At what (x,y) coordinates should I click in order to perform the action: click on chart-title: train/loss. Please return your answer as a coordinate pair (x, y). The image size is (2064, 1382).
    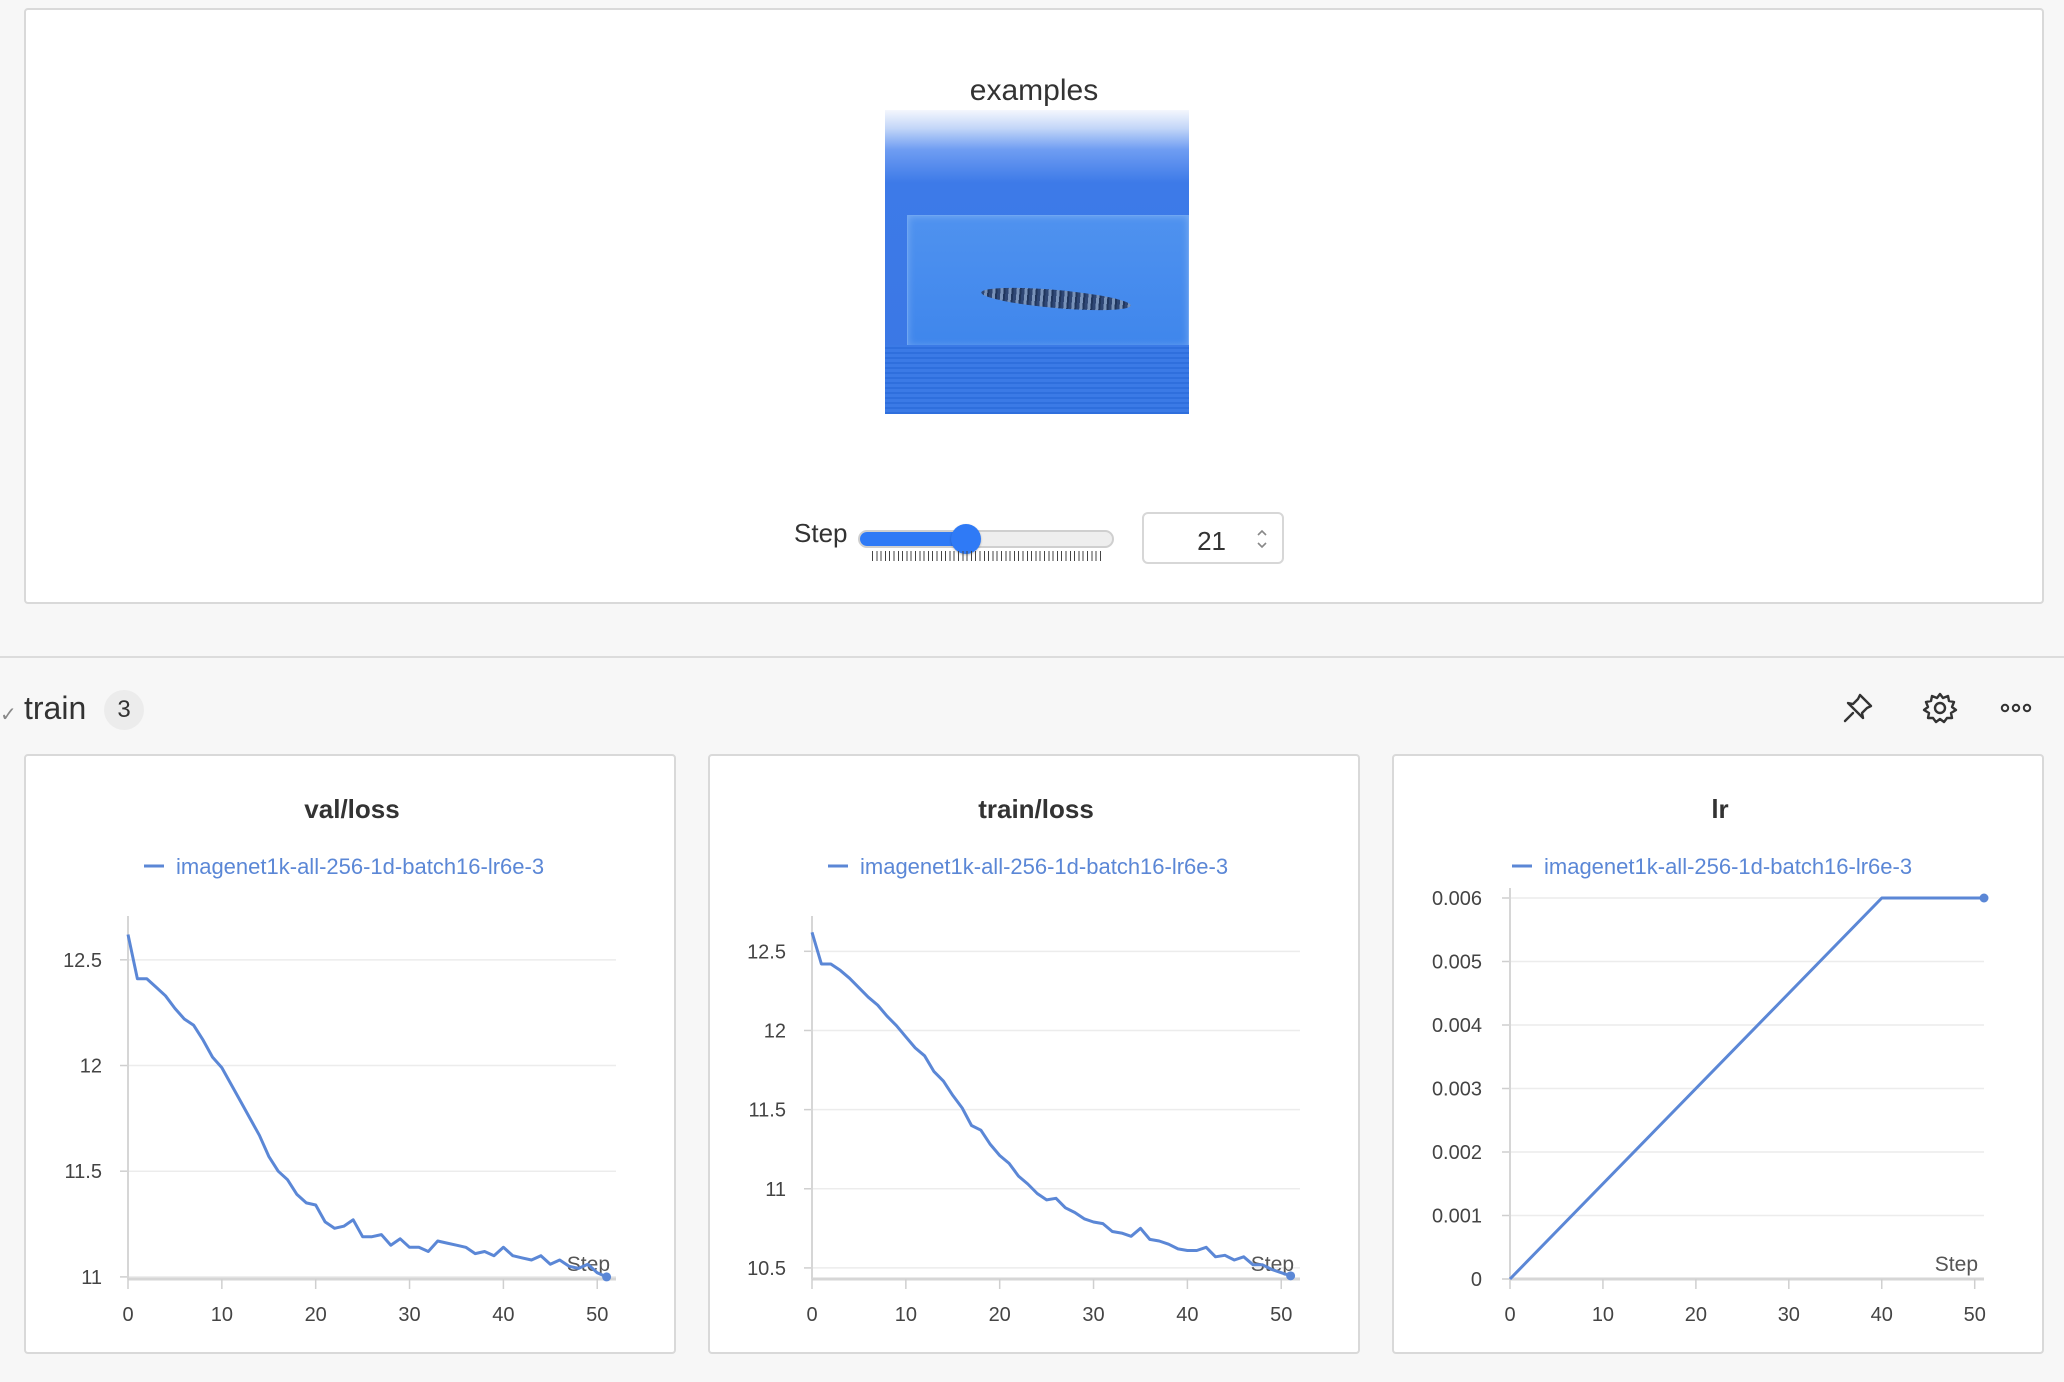
    Looking at the image, I should click on (1036, 809).